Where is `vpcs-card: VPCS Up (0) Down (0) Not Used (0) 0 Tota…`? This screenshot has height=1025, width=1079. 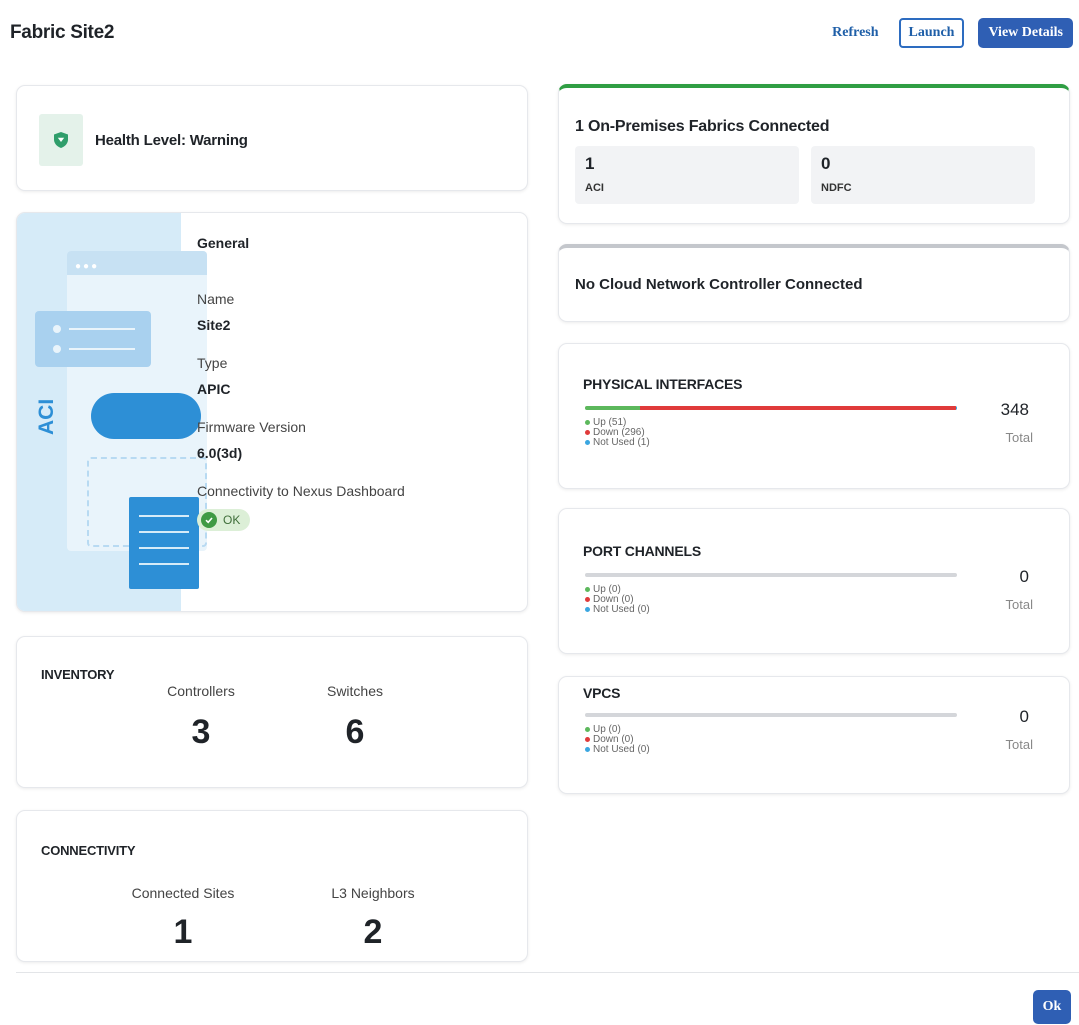 vpcs-card: VPCS Up (0) Down (0) Not Used (0) 0 Tota… is located at coordinates (814, 735).